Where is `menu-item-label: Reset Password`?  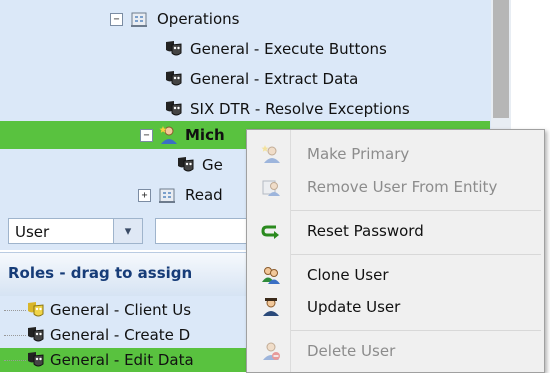 menu-item-label: Reset Password is located at coordinates (365, 231).